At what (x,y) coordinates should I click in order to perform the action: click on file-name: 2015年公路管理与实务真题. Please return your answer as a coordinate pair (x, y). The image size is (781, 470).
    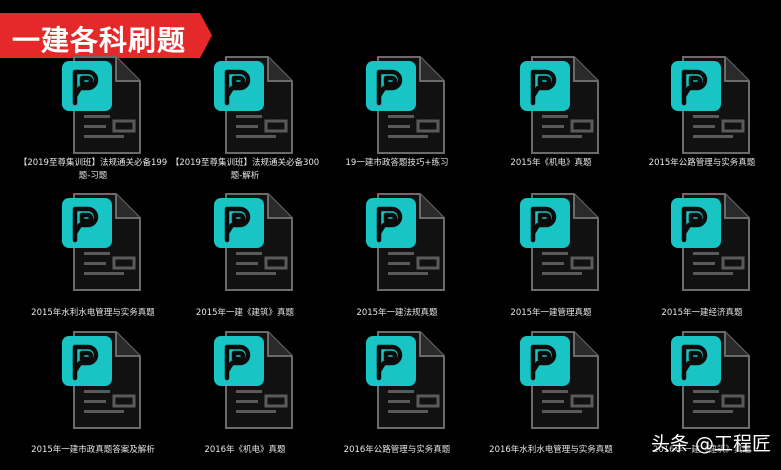
    Looking at the image, I should click on (702, 163).